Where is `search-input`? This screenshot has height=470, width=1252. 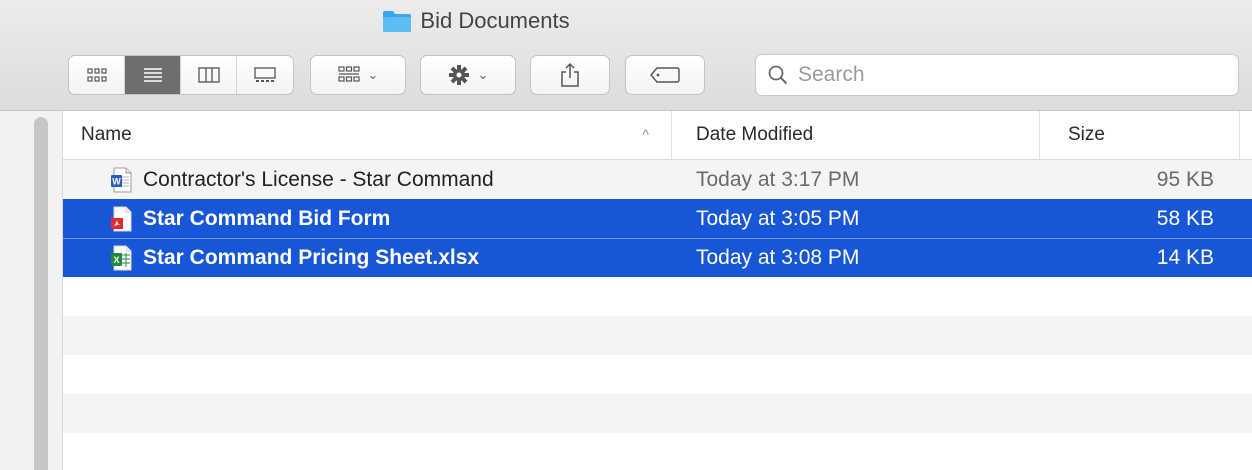
search-input is located at coordinates (998, 75).